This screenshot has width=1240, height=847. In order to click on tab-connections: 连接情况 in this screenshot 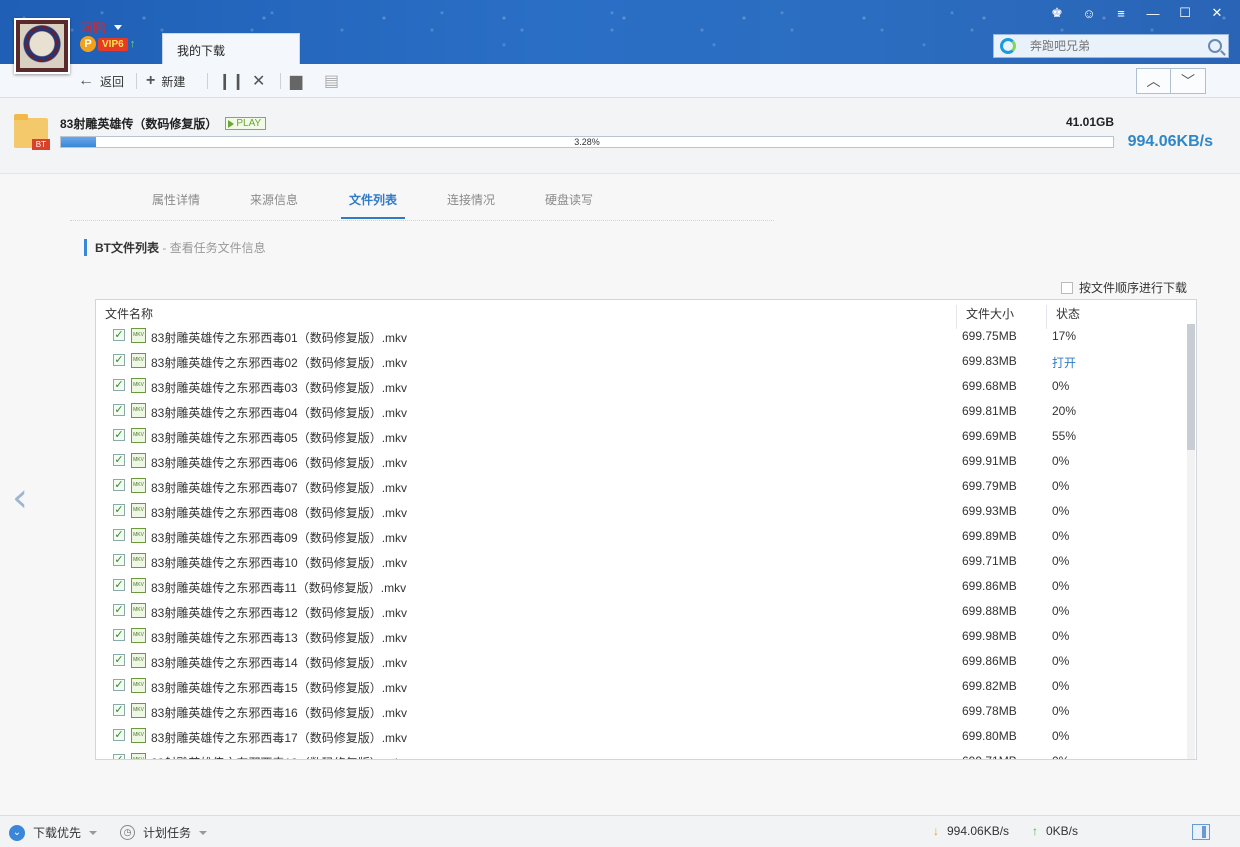, I will do `click(471, 199)`.